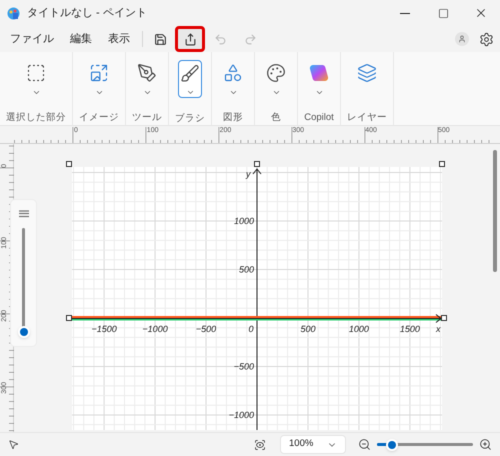  Describe the element at coordinates (308, 329) in the screenshot. I see `x-tick-label: 500` at that location.